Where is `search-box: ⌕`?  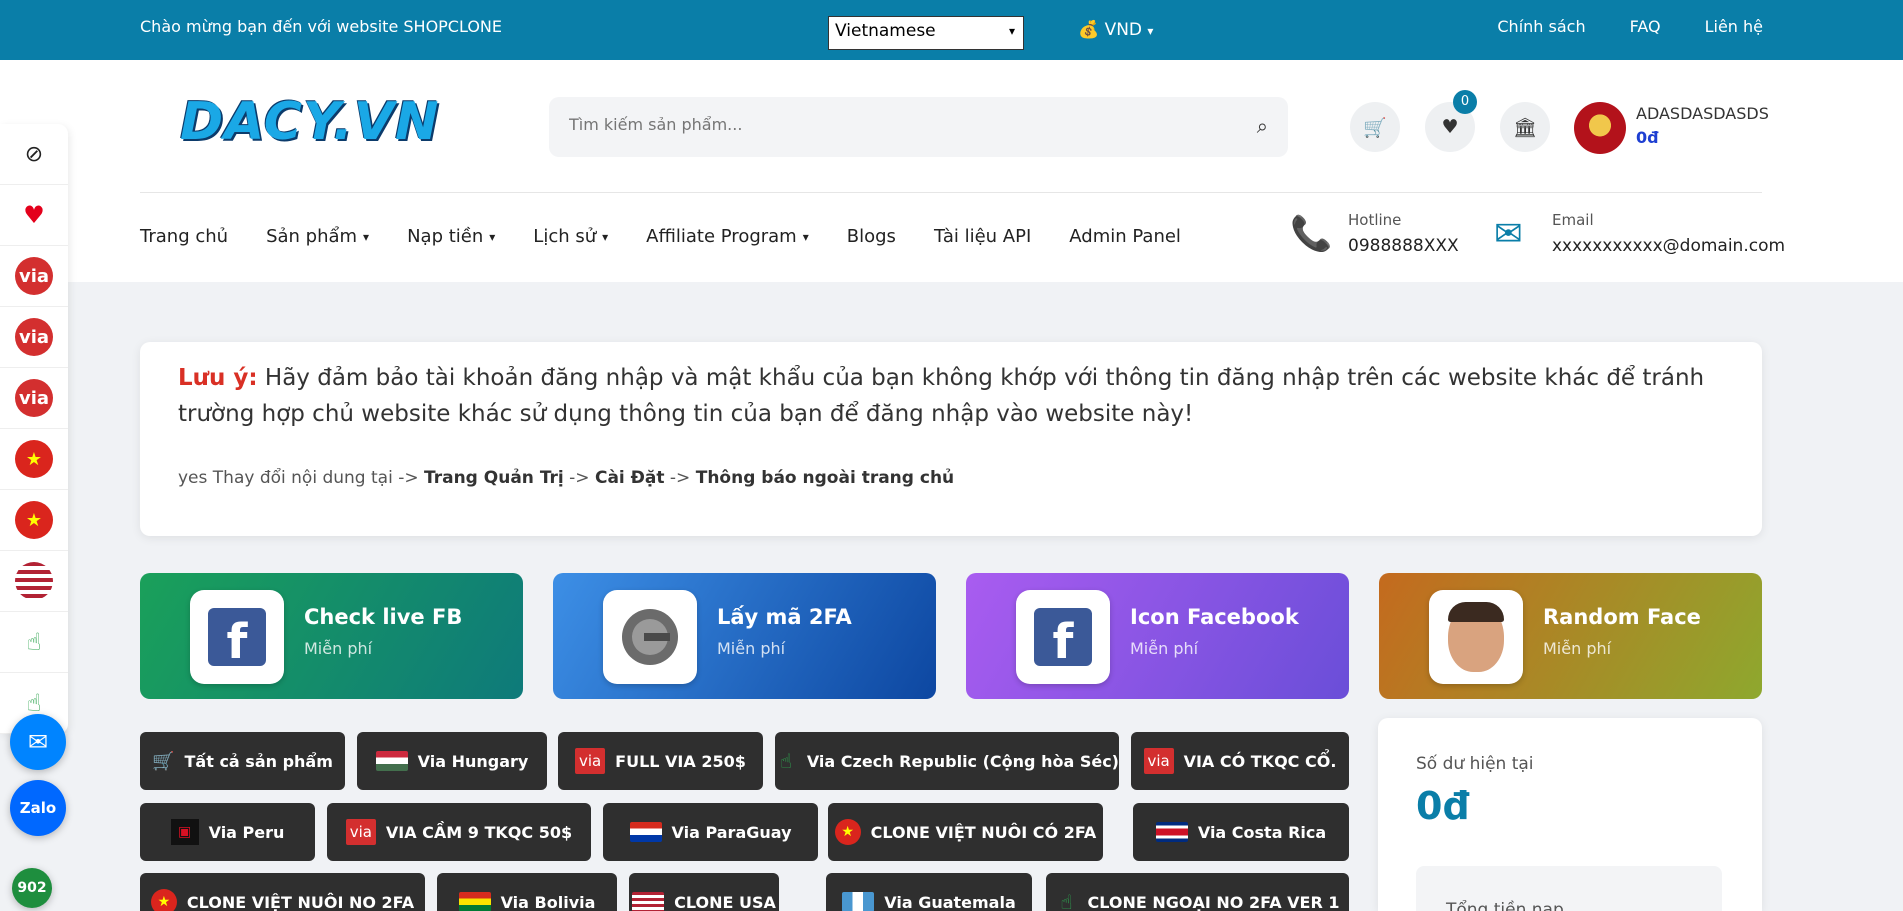 search-box: ⌕ is located at coordinates (918, 127).